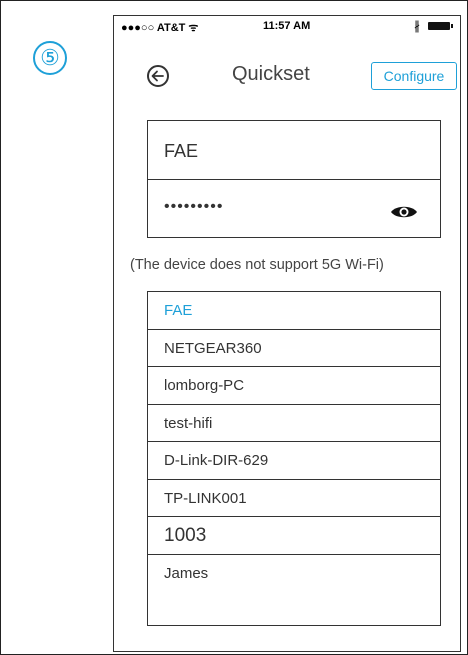  I want to click on back-arrow-icon, so click(157, 76).